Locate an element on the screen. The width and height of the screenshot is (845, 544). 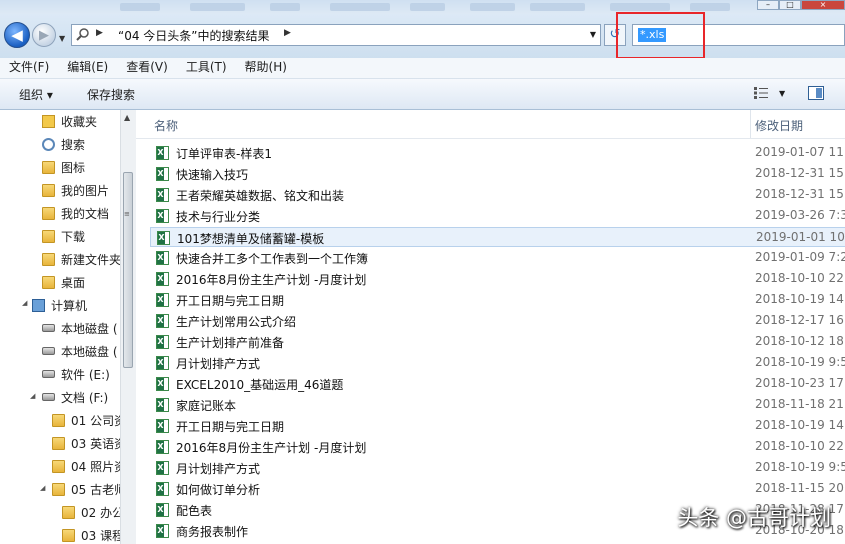
nav-scrollbar: ▲ ≡ is located at coordinates (128, 327).